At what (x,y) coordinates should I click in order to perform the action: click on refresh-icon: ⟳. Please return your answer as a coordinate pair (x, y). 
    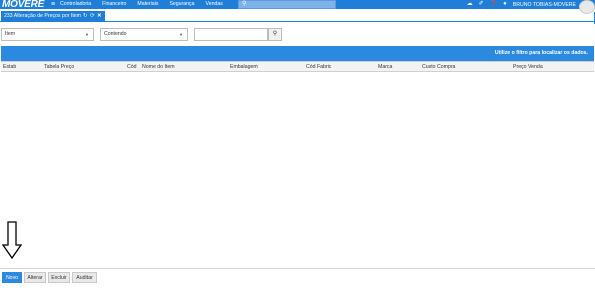
    Looking at the image, I should click on (92, 16).